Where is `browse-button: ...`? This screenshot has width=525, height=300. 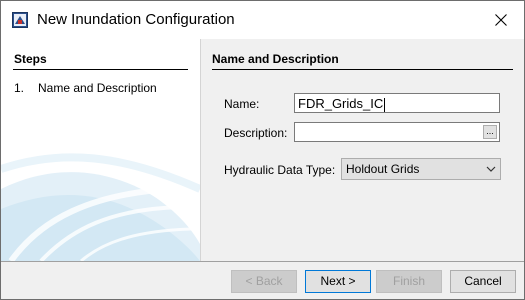 browse-button: ... is located at coordinates (490, 132).